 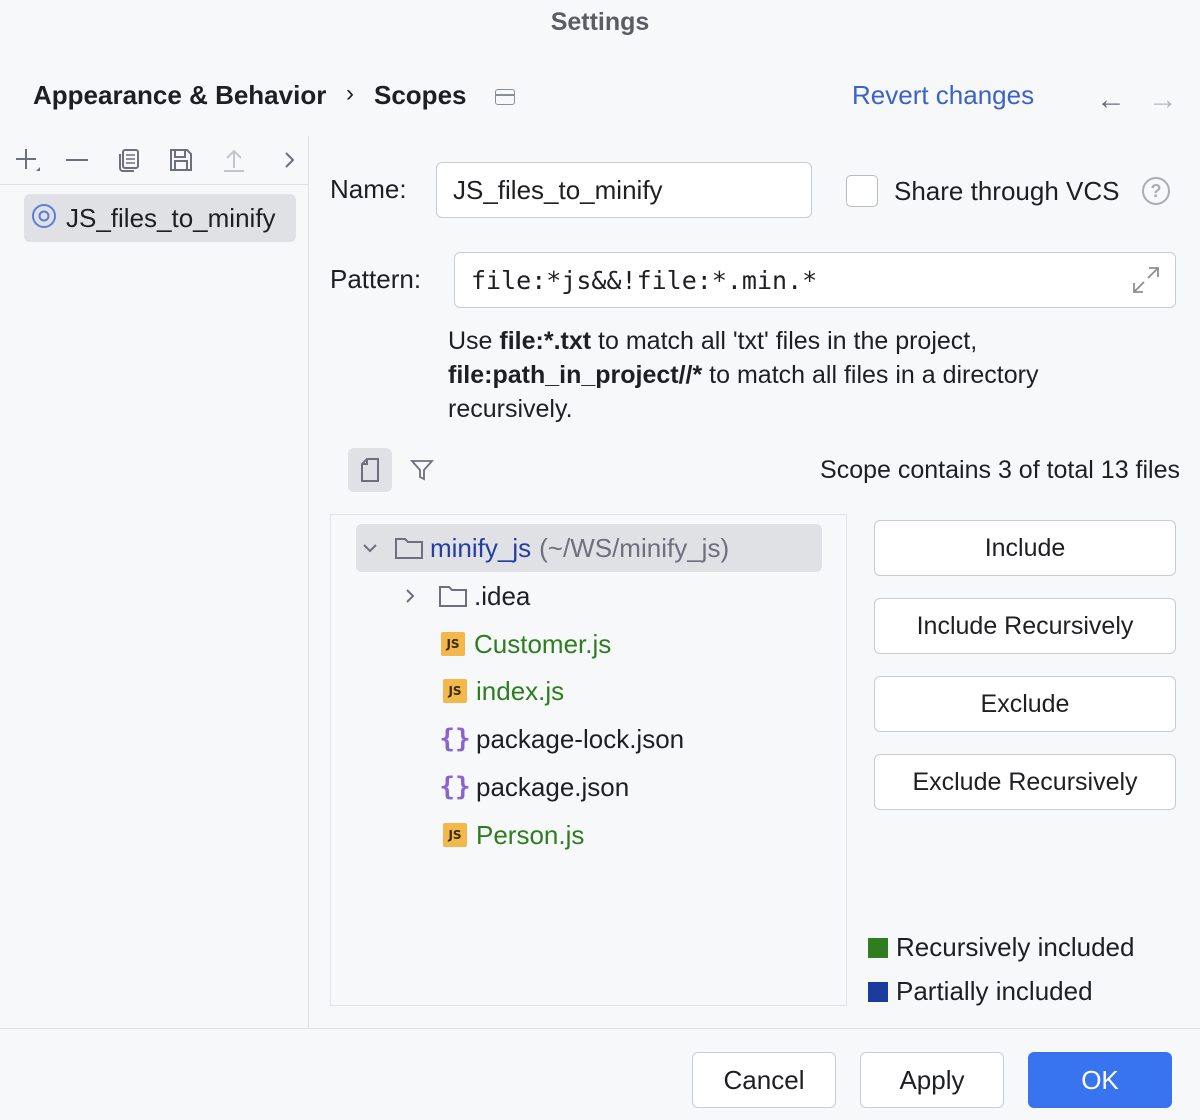 I want to click on name-field-value: JS_files_to_minify, so click(x=558, y=190).